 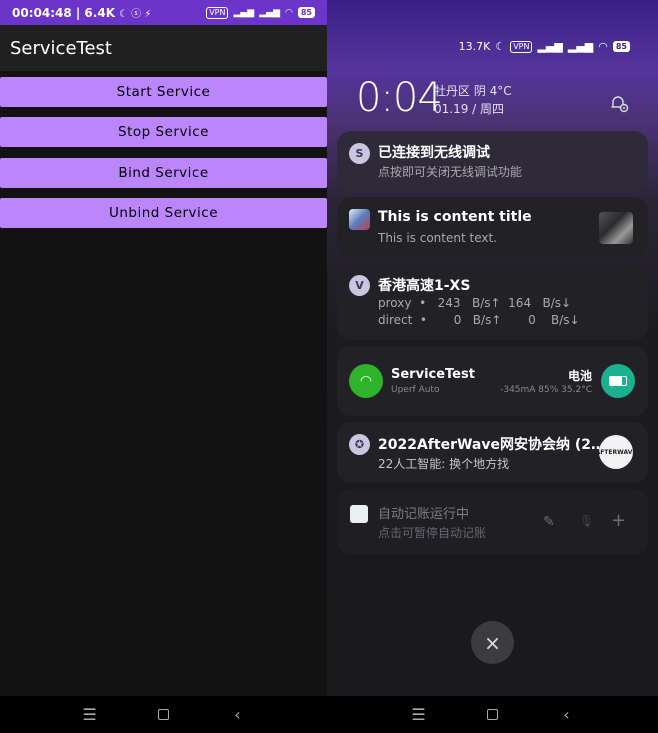 What do you see at coordinates (492, 161) in the screenshot?
I see `notification-wireless-debug: S 已连接到无线调试 点按即可关闭无线调试功能` at bounding box center [492, 161].